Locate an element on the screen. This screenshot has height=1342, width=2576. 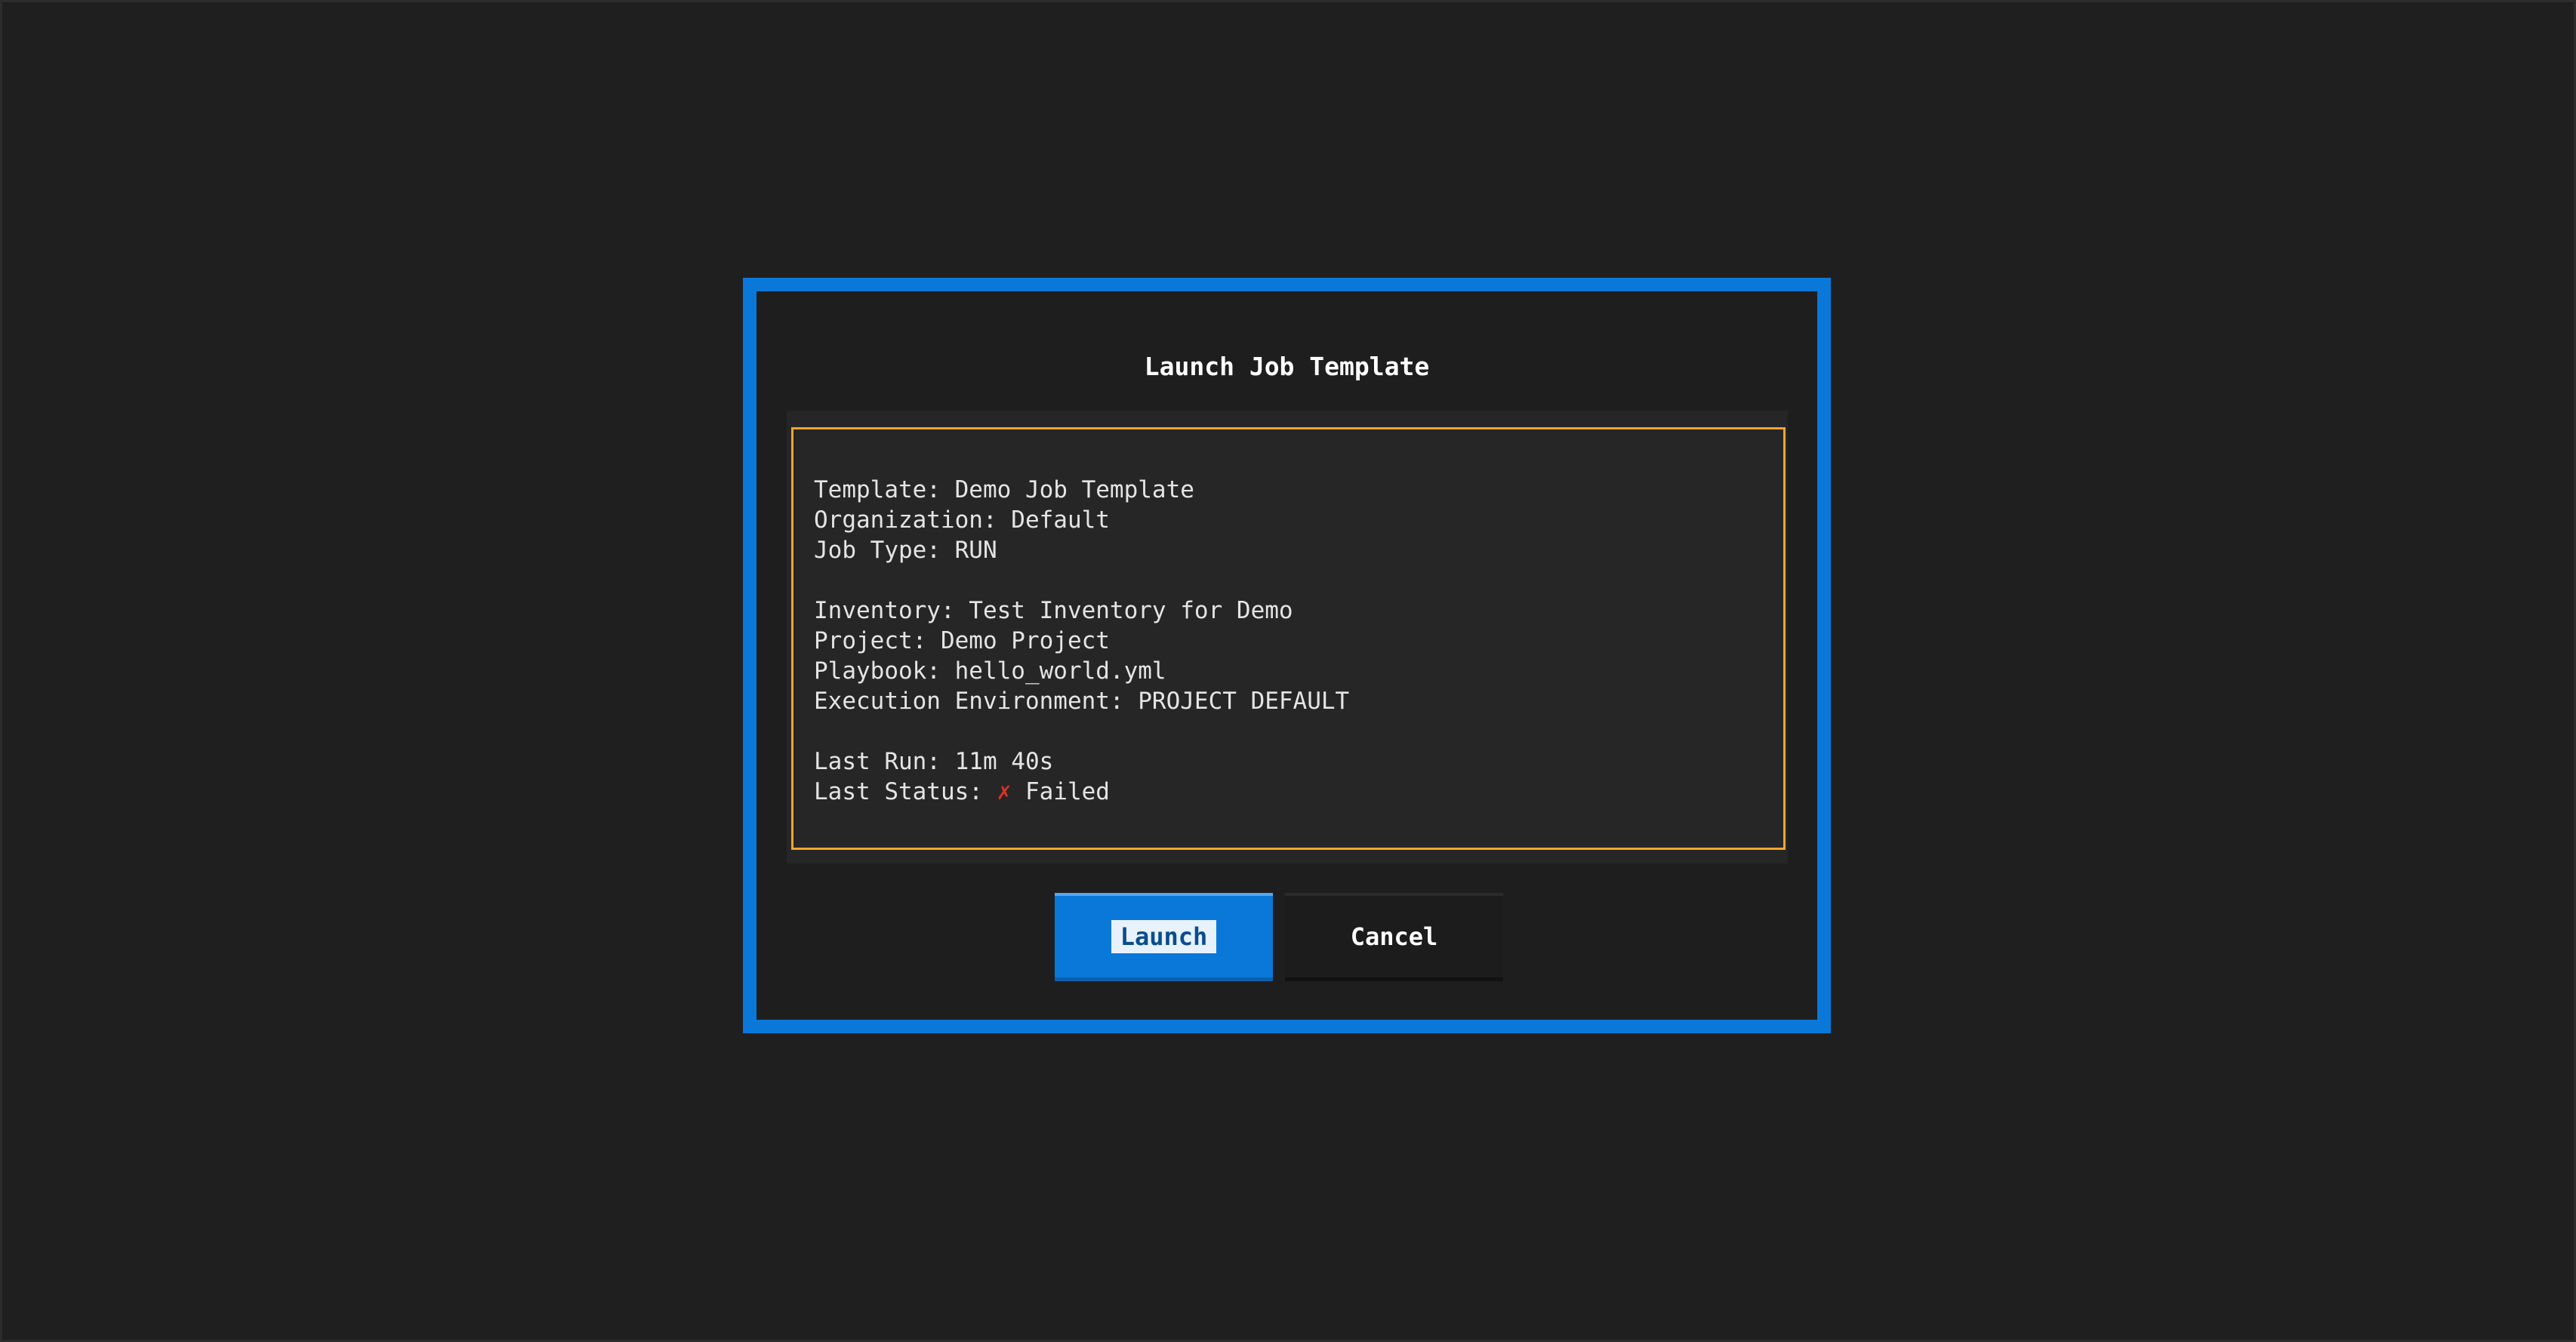
launch-button: Launch is located at coordinates (1164, 937).